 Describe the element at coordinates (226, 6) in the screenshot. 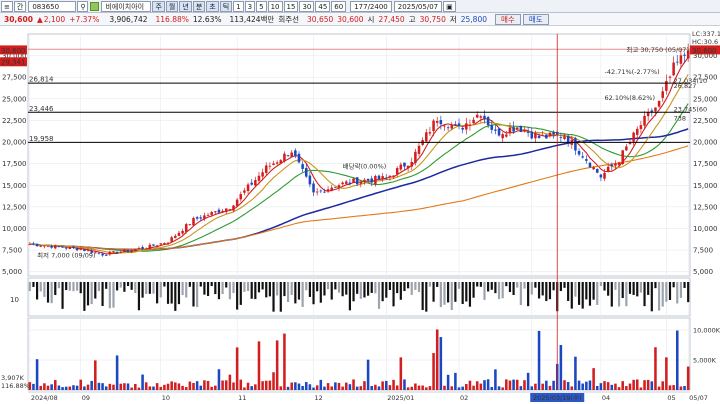

I see `period-button-5: 틱` at that location.